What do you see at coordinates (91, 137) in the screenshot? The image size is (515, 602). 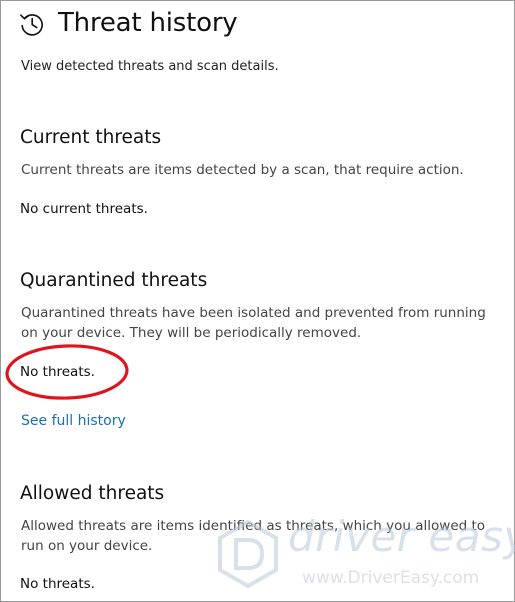 I see `current-threats-heading: Current threats` at bounding box center [91, 137].